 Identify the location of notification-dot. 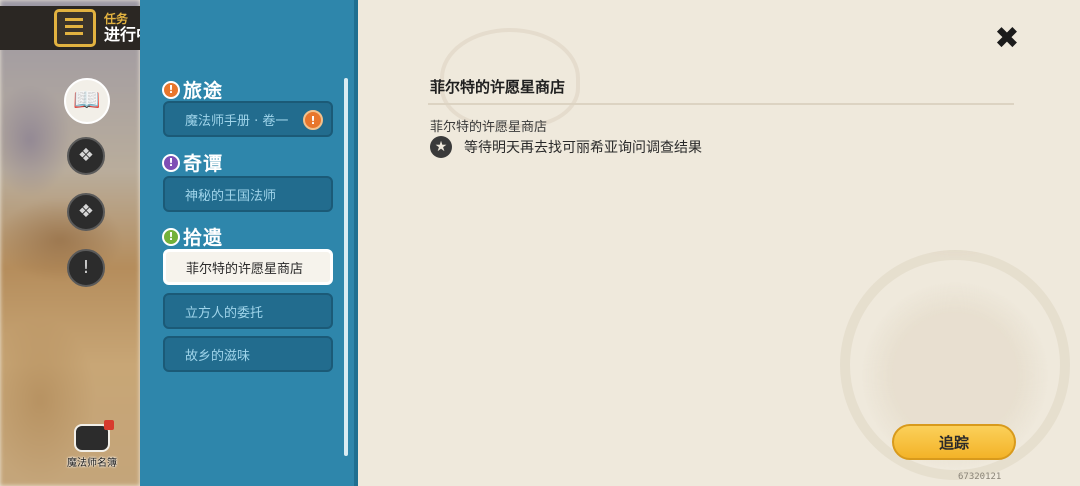
(109, 425).